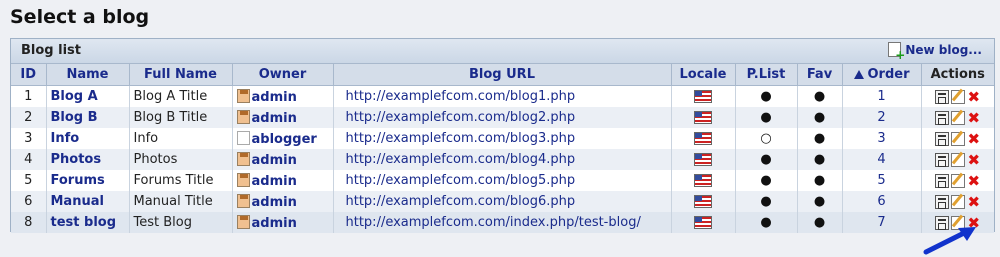 The height and width of the screenshot is (257, 1000). What do you see at coordinates (457, 180) in the screenshot?
I see `blog-url-link: http://examplefcom.com/blog5.php` at bounding box center [457, 180].